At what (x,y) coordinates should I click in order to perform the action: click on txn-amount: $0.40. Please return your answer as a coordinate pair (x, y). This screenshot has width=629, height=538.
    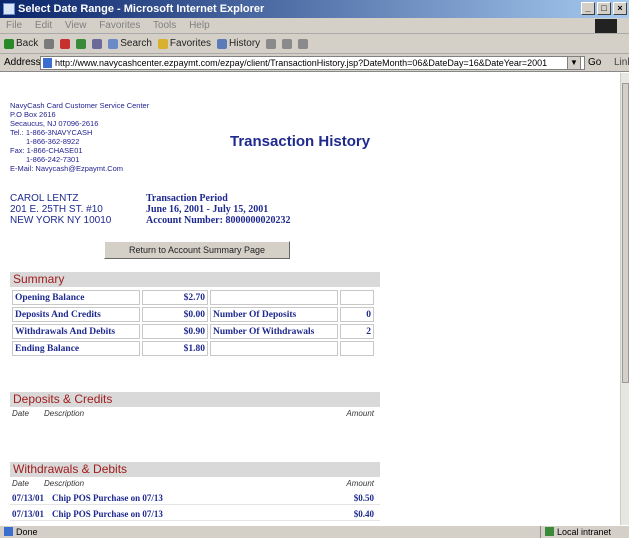
    Looking at the image, I should click on (363, 514).